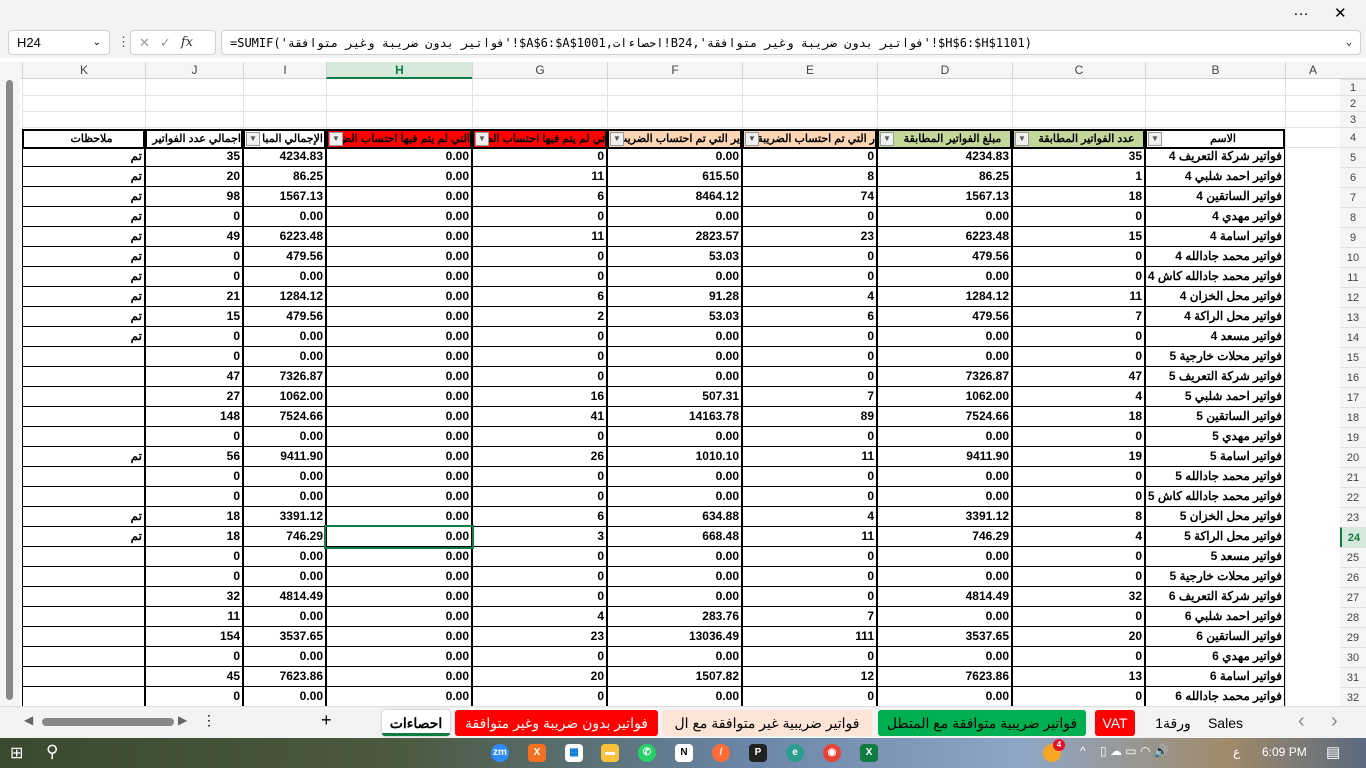 The height and width of the screenshot is (768, 1366). Describe the element at coordinates (1078, 617) in the screenshot. I see `cell-C28: 0` at that location.